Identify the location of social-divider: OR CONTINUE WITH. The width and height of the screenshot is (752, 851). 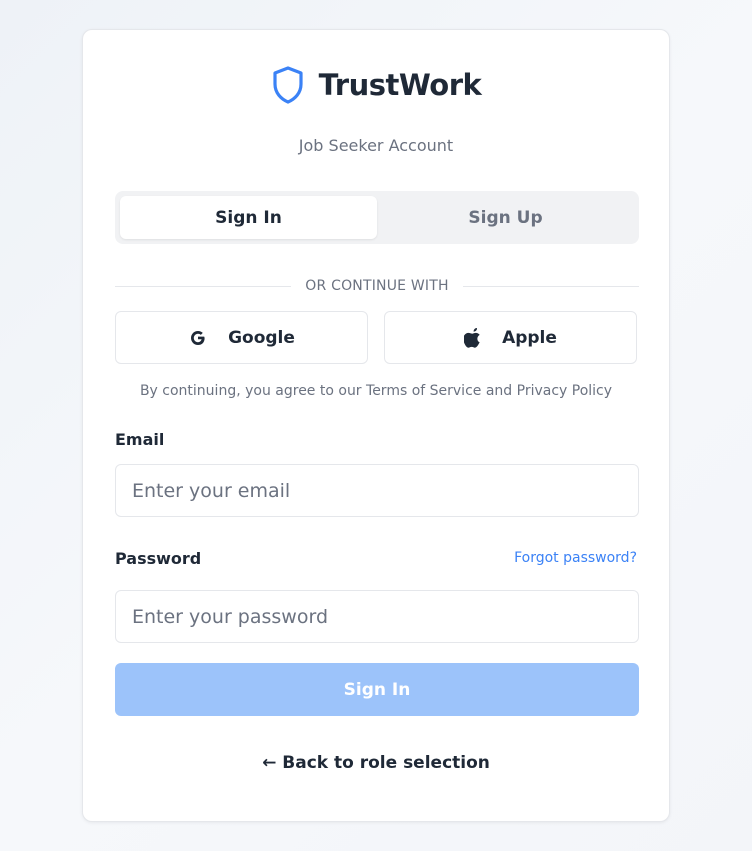
(377, 286).